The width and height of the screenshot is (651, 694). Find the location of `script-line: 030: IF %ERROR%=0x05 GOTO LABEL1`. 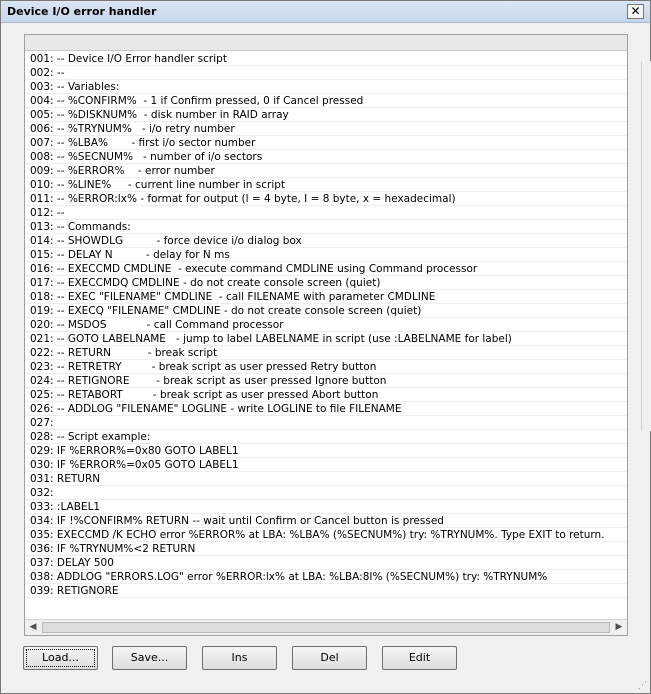

script-line: 030: IF %ERROR%=0x05 GOTO LABEL1 is located at coordinates (326, 465).